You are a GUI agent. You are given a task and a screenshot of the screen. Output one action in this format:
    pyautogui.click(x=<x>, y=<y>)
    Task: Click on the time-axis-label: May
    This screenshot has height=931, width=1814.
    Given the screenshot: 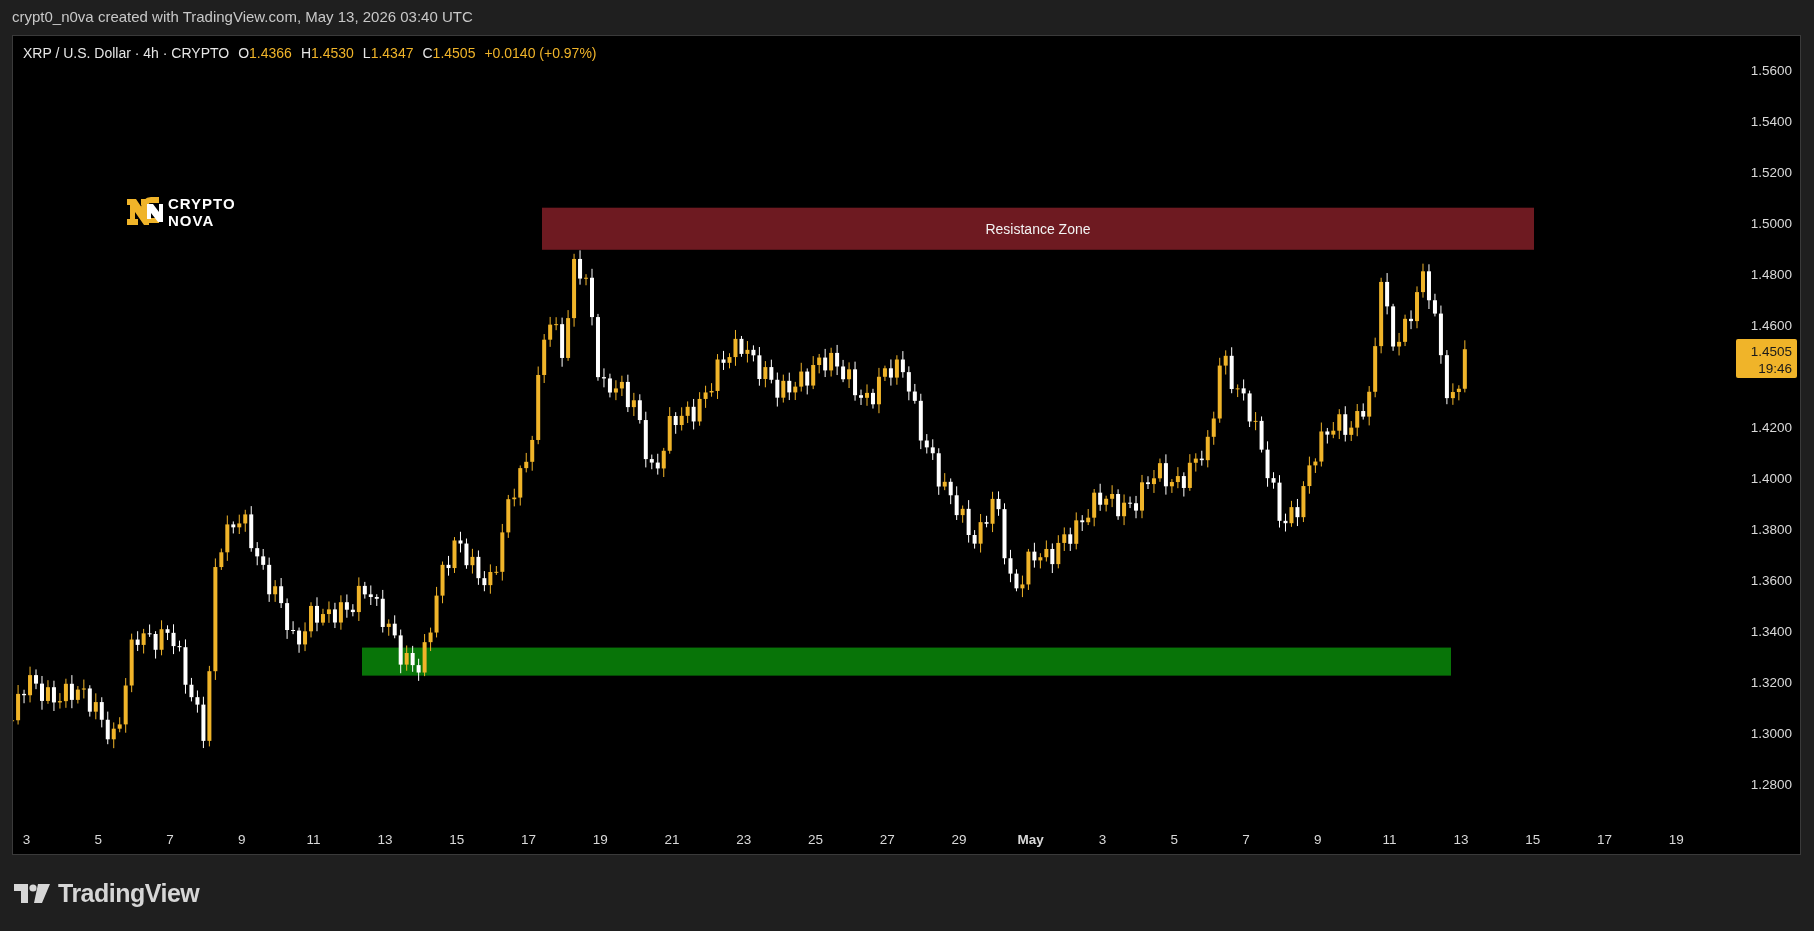 What is the action you would take?
    pyautogui.click(x=1030, y=839)
    